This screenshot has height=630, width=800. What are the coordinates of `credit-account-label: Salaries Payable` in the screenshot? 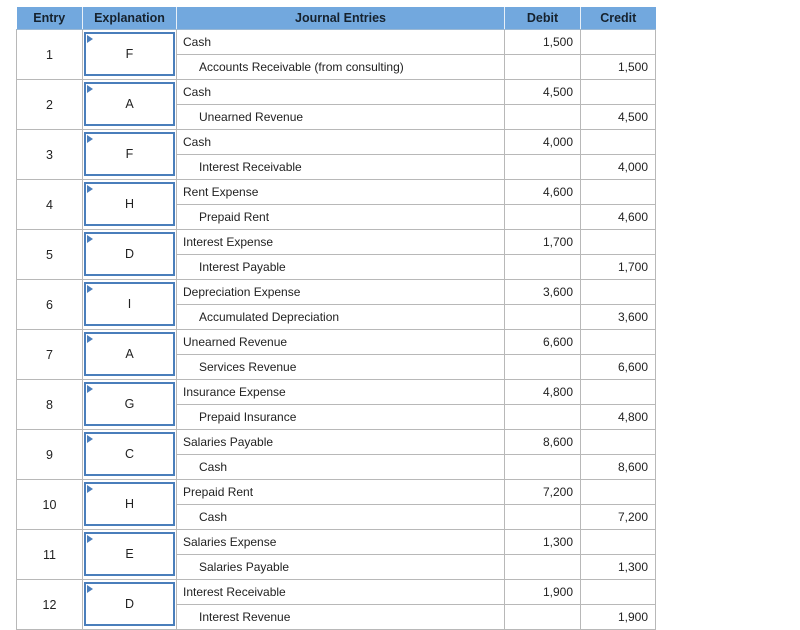 It's located at (340, 567).